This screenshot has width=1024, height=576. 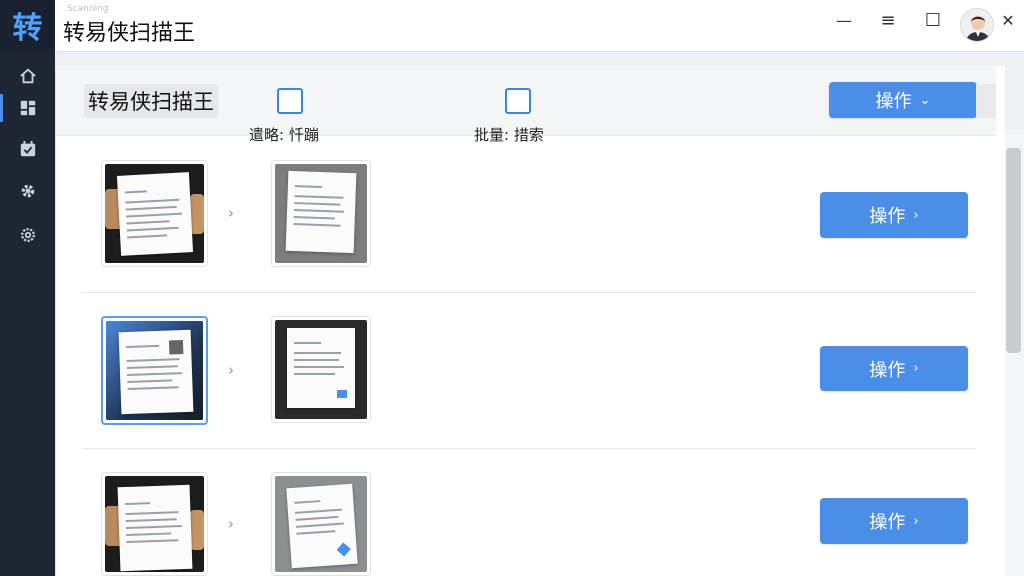 I want to click on row-1-action-label: 操作, so click(x=887, y=216).